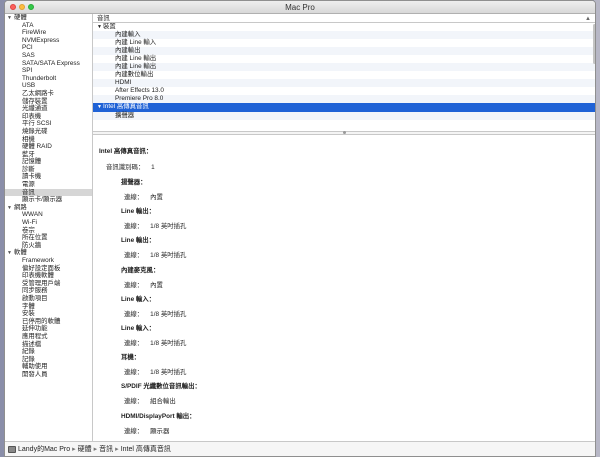 The image size is (600, 457). Describe the element at coordinates (12, 449) in the screenshot. I see `computer-icon` at that location.